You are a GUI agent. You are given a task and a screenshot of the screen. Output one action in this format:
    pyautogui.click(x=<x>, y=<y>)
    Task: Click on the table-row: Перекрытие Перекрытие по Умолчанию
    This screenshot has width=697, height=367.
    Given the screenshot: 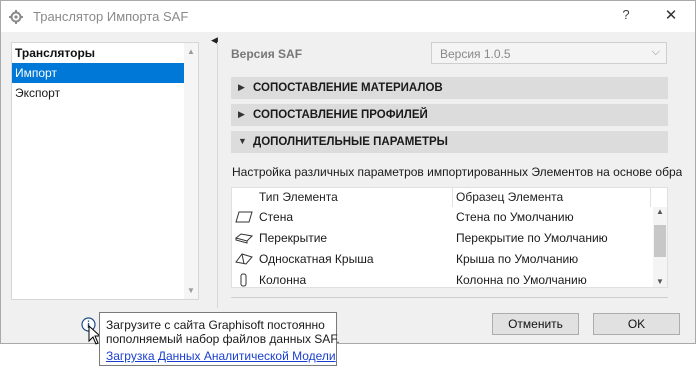 What is the action you would take?
    pyautogui.click(x=443, y=238)
    